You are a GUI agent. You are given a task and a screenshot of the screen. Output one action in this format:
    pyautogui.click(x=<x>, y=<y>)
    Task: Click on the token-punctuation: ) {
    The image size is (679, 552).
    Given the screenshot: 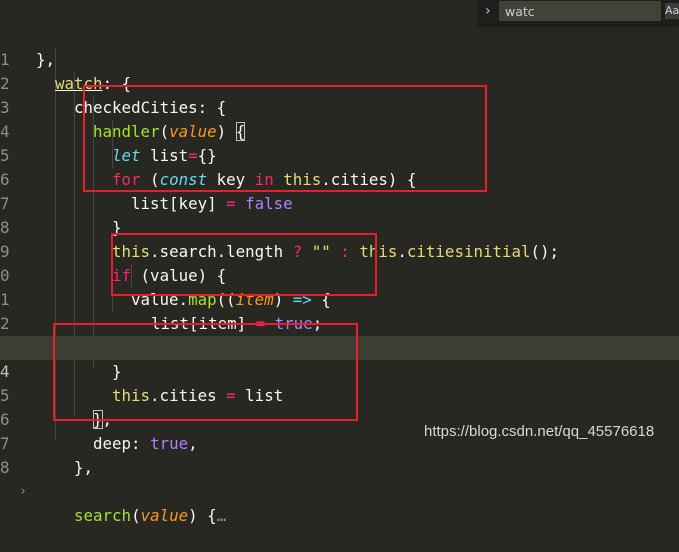 What is the action you would take?
    pyautogui.click(x=202, y=515)
    